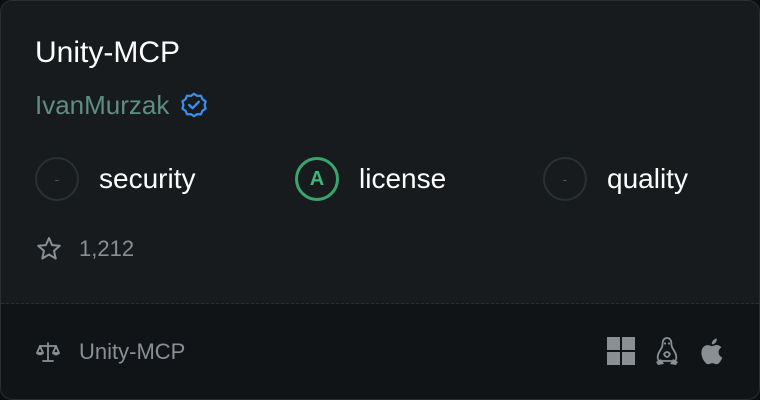 The image size is (760, 400). Describe the element at coordinates (132, 351) in the screenshot. I see `footer-label: Unity-MCP` at that location.